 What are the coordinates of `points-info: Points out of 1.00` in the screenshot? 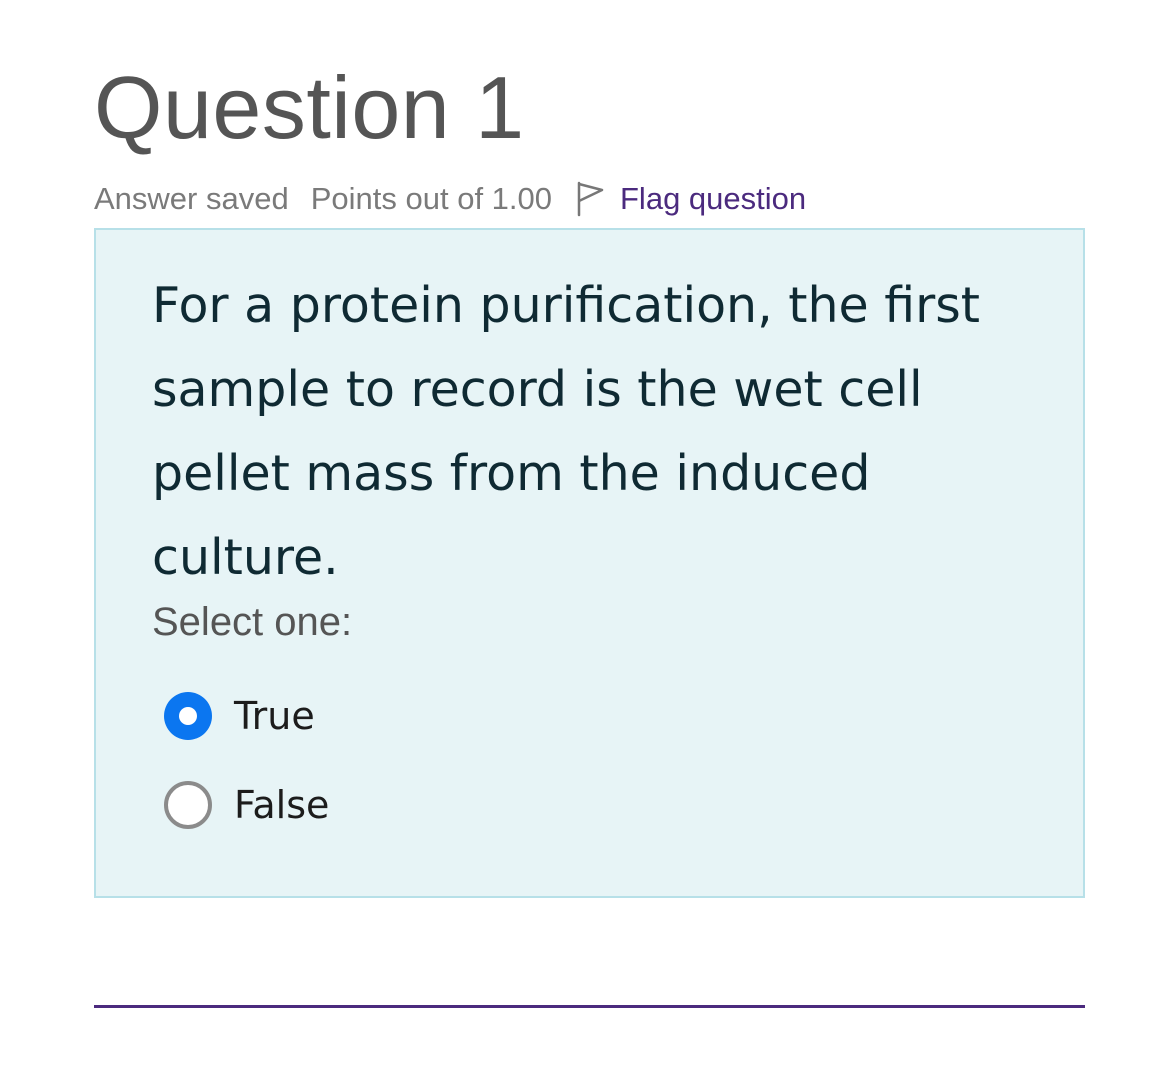 It's located at (431, 198).